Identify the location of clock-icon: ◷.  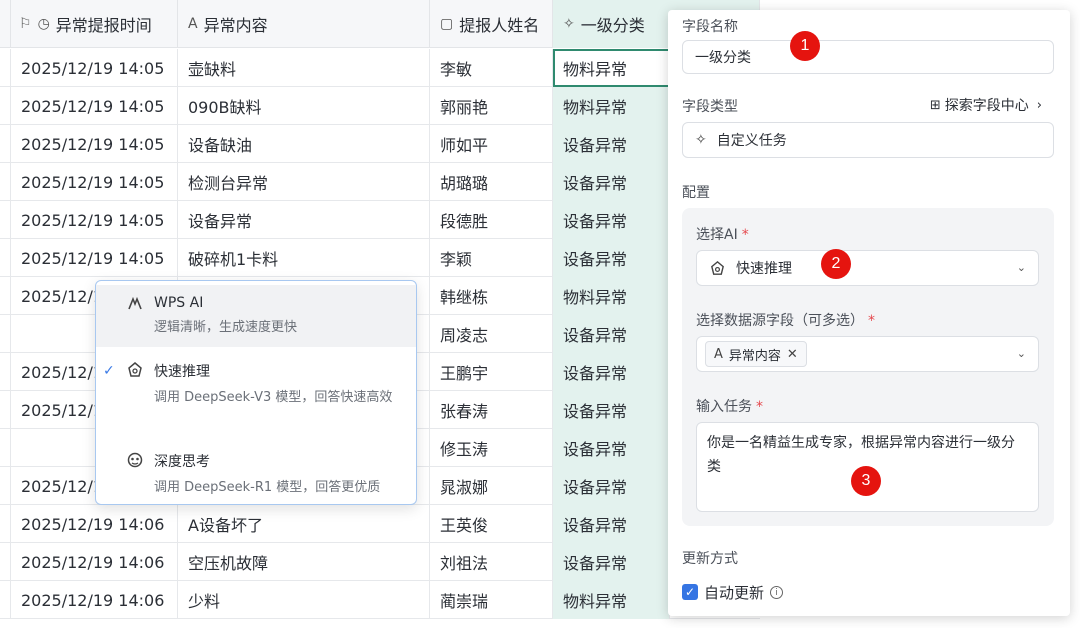
(43, 24).